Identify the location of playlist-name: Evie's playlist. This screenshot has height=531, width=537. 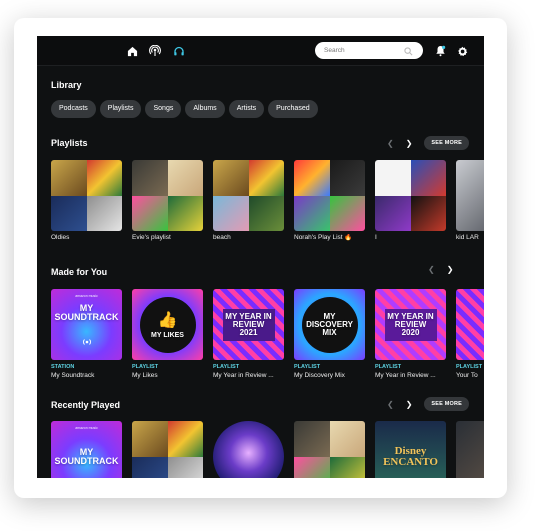
(151, 237).